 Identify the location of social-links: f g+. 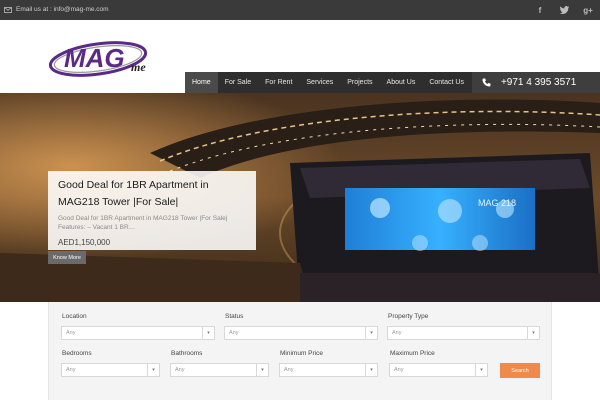
(564, 10).